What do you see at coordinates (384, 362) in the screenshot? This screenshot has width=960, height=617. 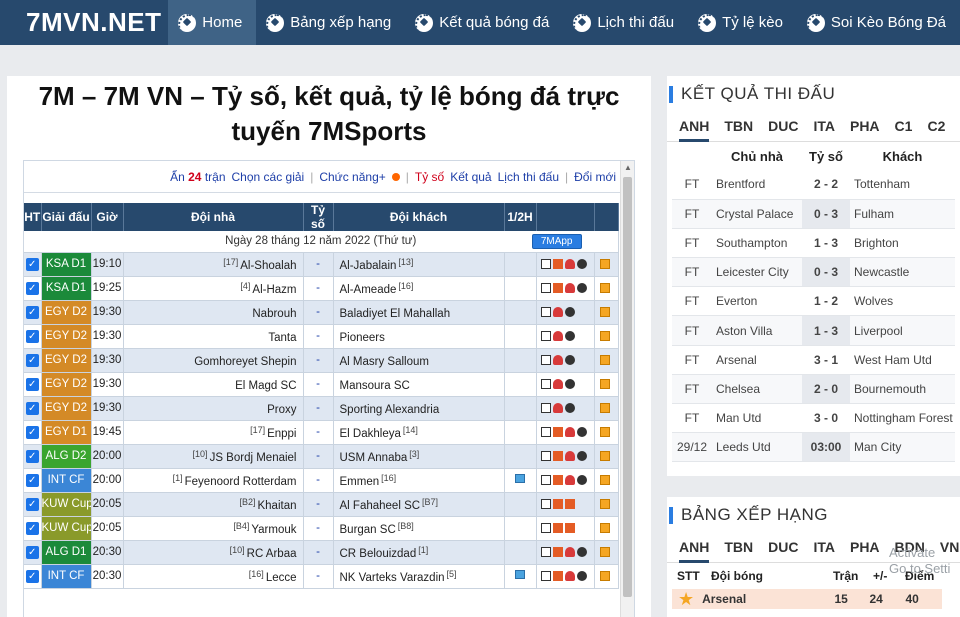 I see `away-team: Al Masry Salloum` at bounding box center [384, 362].